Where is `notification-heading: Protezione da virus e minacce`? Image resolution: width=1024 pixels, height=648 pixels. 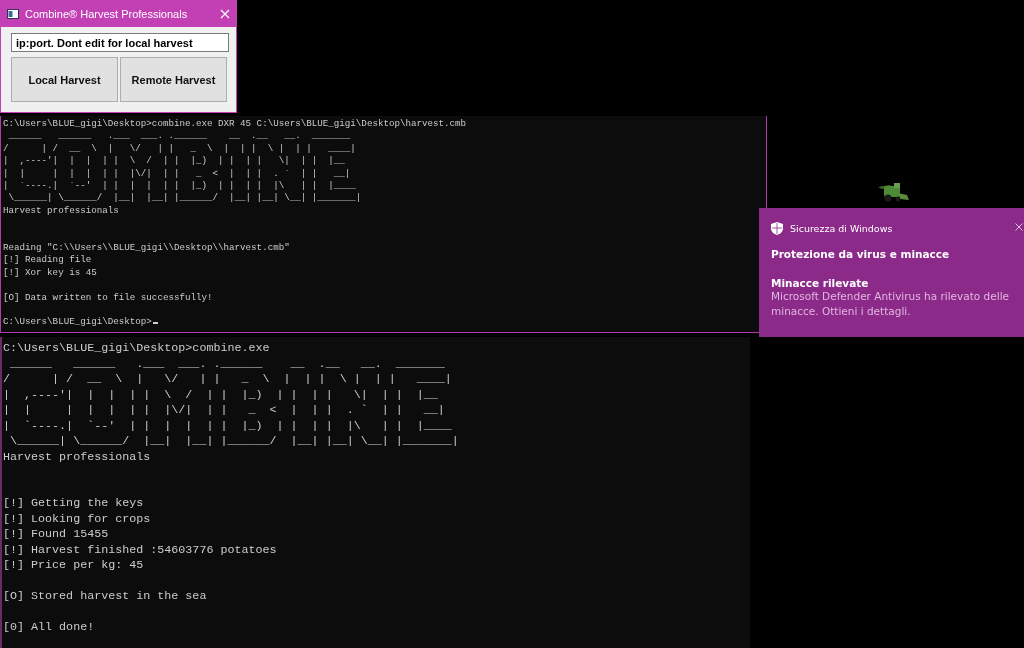
notification-heading: Protezione da virus e minacce is located at coordinates (861, 254).